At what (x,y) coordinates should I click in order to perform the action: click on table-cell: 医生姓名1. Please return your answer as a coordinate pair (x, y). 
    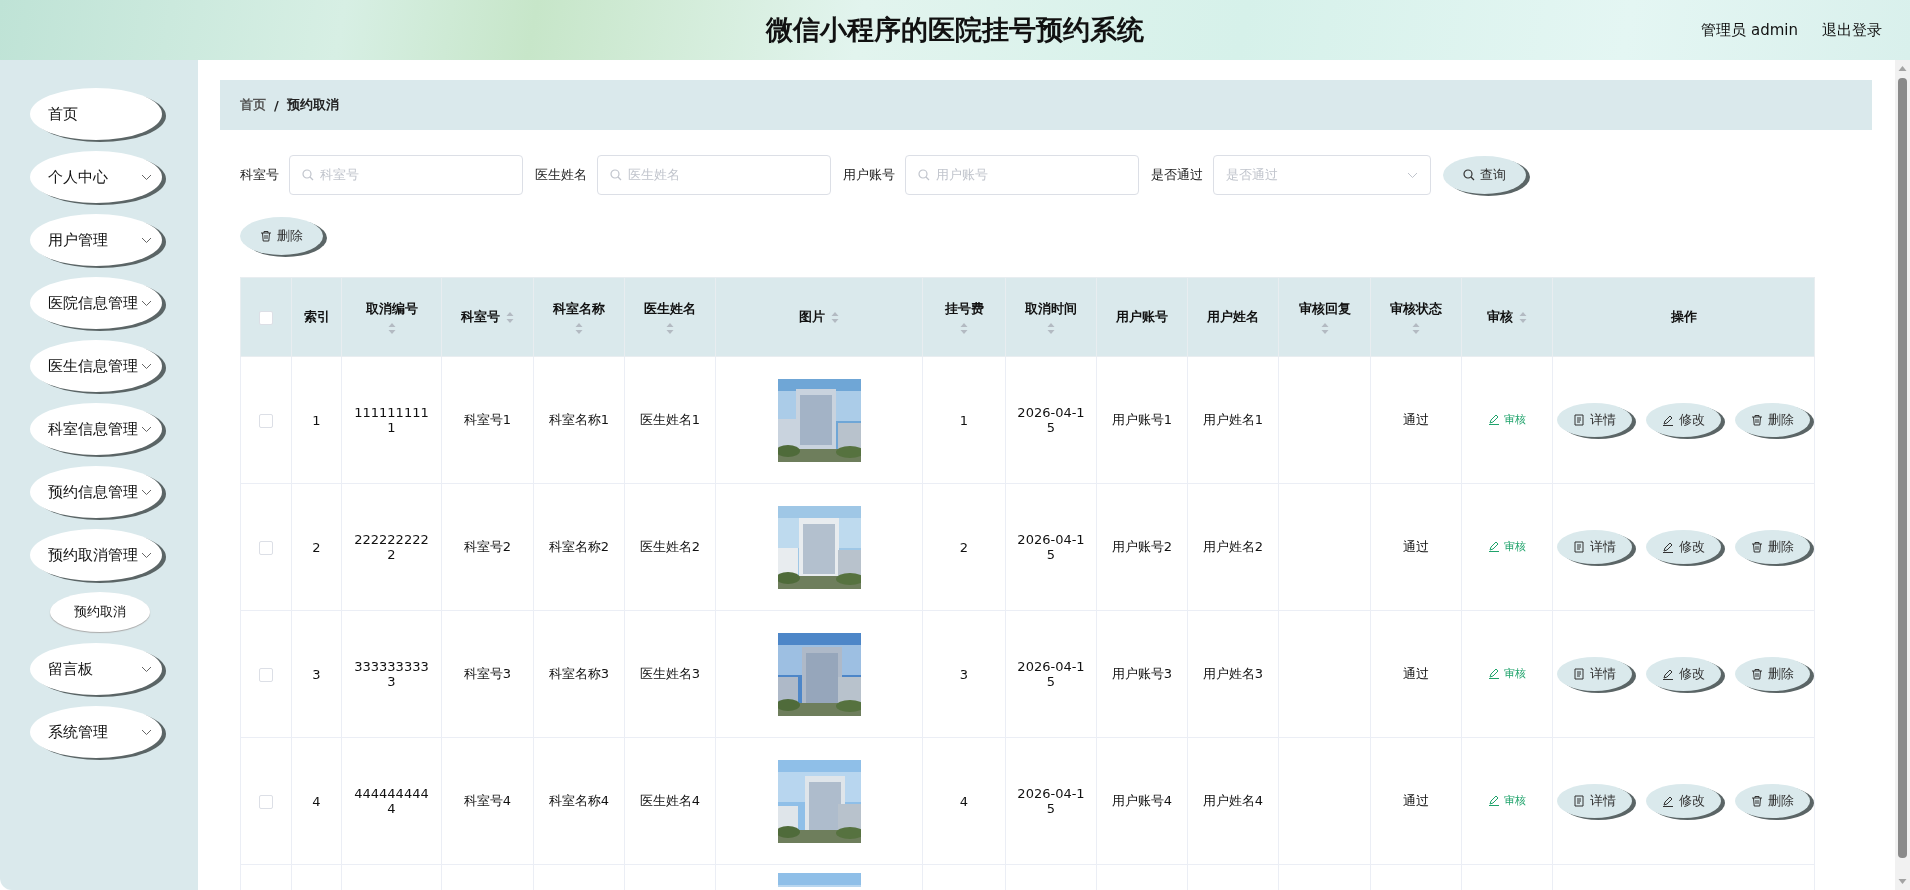
    Looking at the image, I should click on (670, 419).